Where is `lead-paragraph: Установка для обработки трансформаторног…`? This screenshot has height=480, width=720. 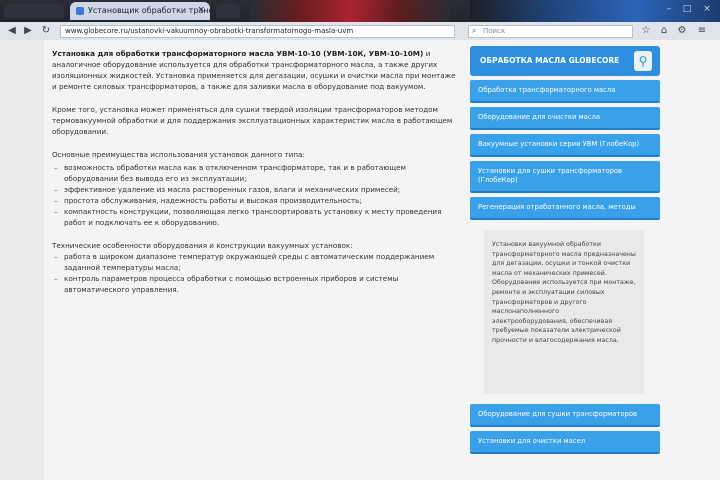 lead-paragraph: Установка для обработки трансформаторног… is located at coordinates (257, 70).